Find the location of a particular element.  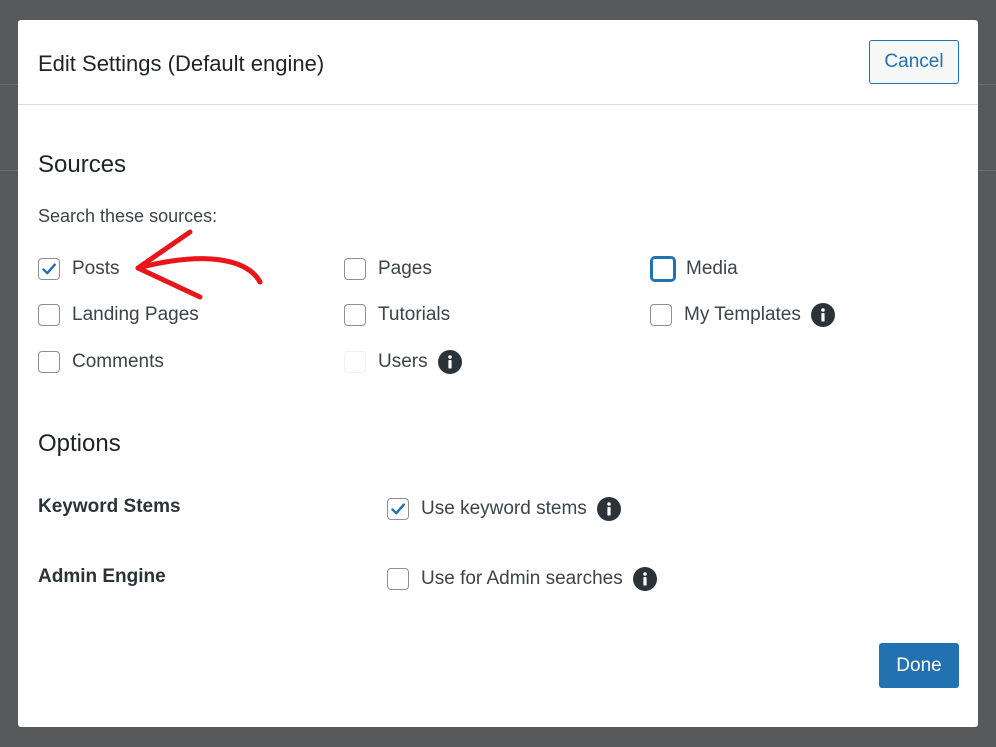

modal-header: Edit Settings (Default engine) Cancel is located at coordinates (498, 62).